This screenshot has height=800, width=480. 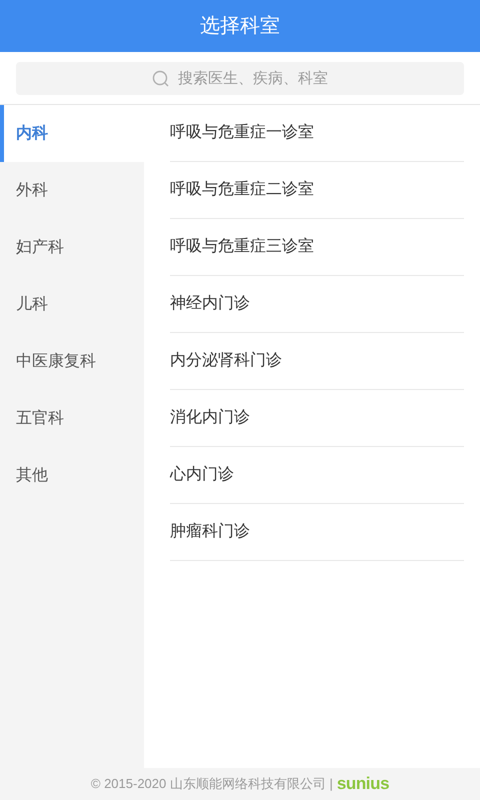 What do you see at coordinates (240, 78) in the screenshot?
I see `search-field: 搜索医生、疾病、科室` at bounding box center [240, 78].